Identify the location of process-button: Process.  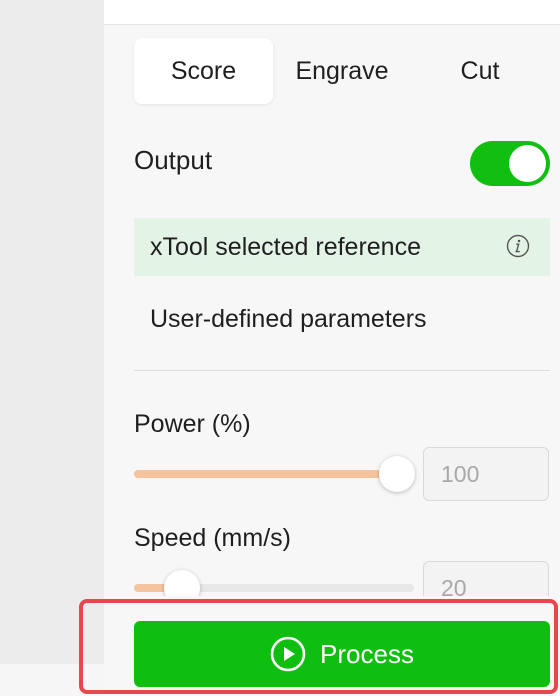
(342, 654).